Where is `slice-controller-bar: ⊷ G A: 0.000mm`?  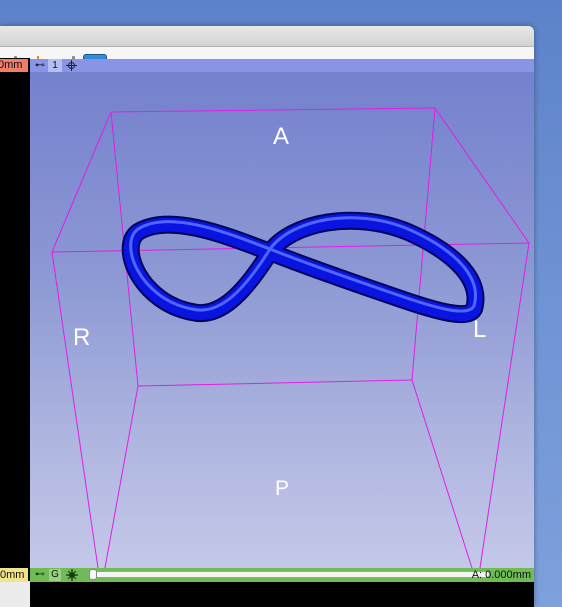
slice-controller-bar: ⊷ G A: 0.000mm is located at coordinates (282, 575).